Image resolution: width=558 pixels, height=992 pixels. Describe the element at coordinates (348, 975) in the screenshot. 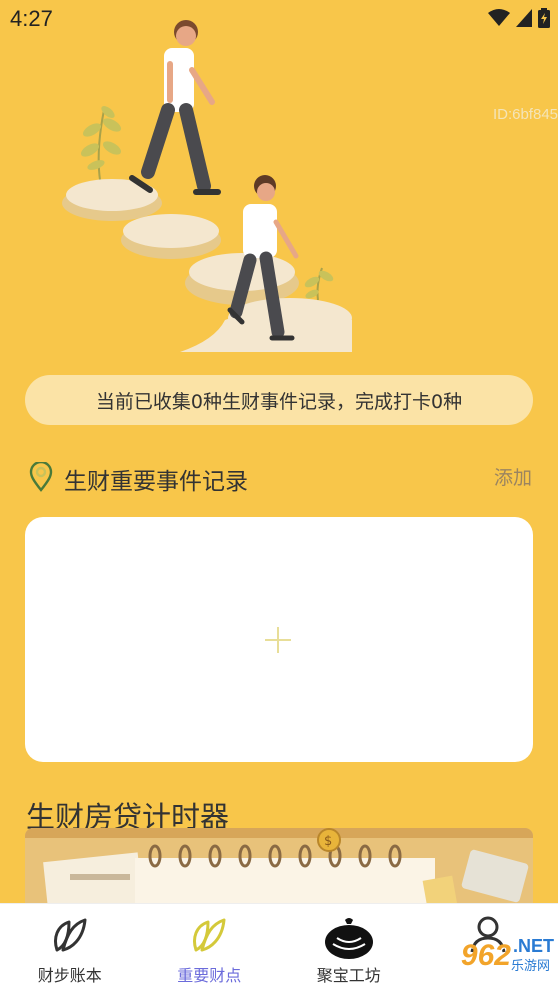

I see `nav-label-workshop: 聚宝工坊` at that location.